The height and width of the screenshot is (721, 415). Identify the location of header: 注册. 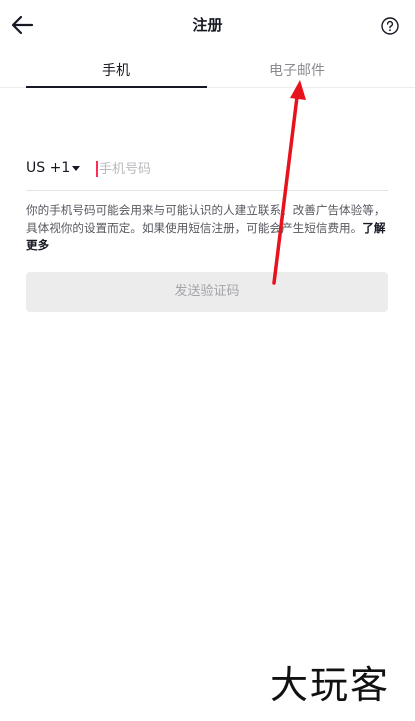
(207, 25).